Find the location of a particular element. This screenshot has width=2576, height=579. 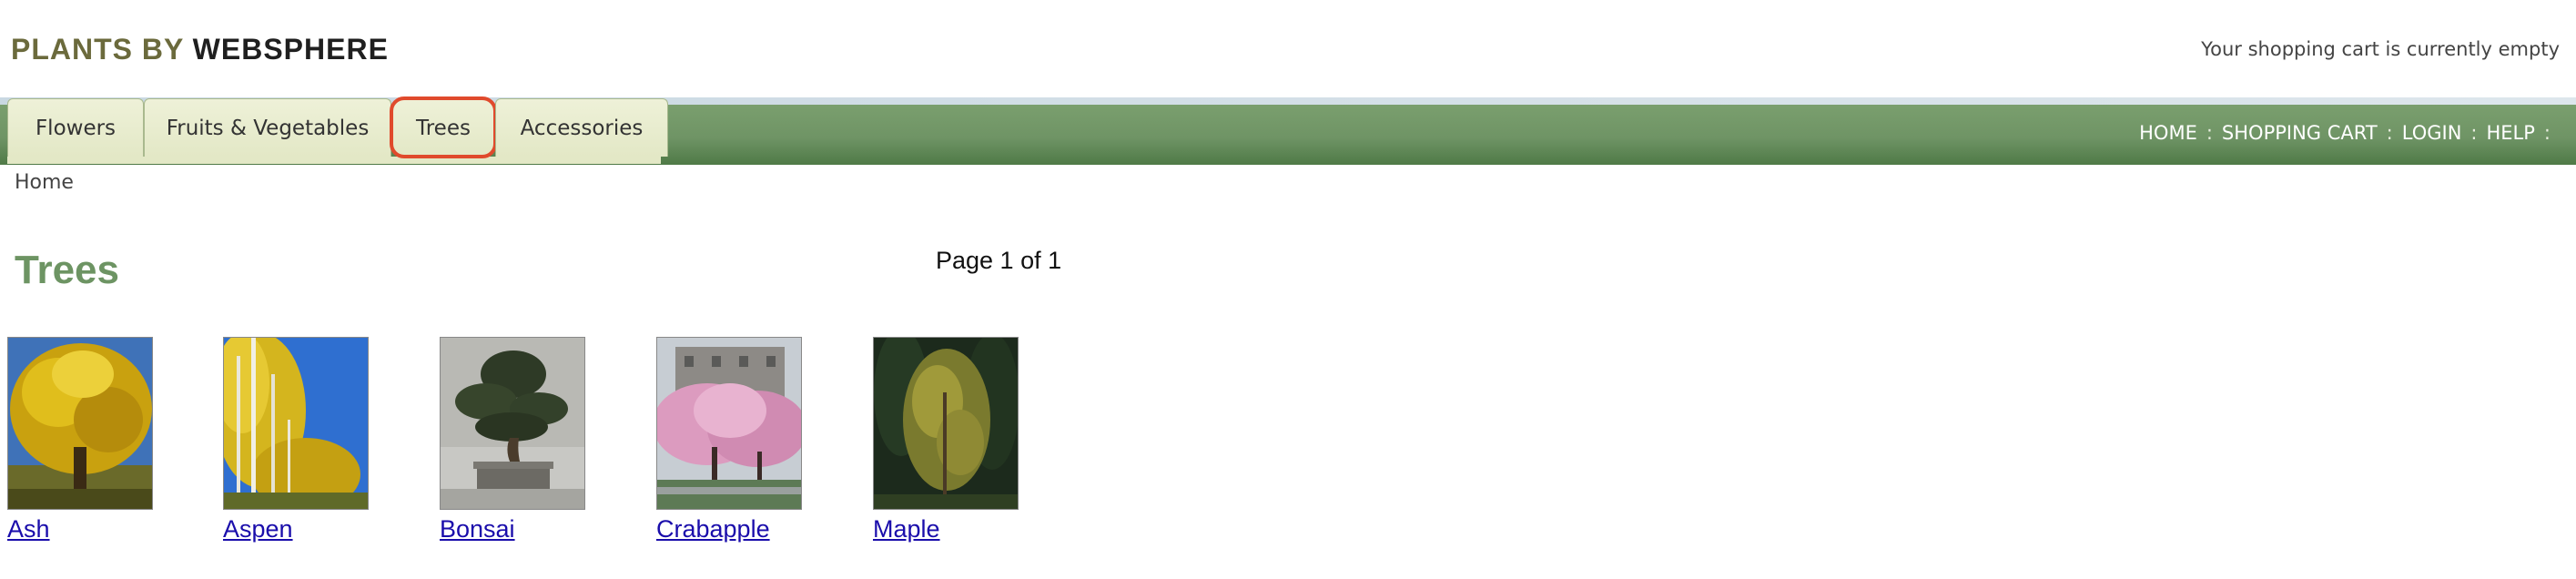

product-link-bonsai: Bonsai is located at coordinates (513, 529).